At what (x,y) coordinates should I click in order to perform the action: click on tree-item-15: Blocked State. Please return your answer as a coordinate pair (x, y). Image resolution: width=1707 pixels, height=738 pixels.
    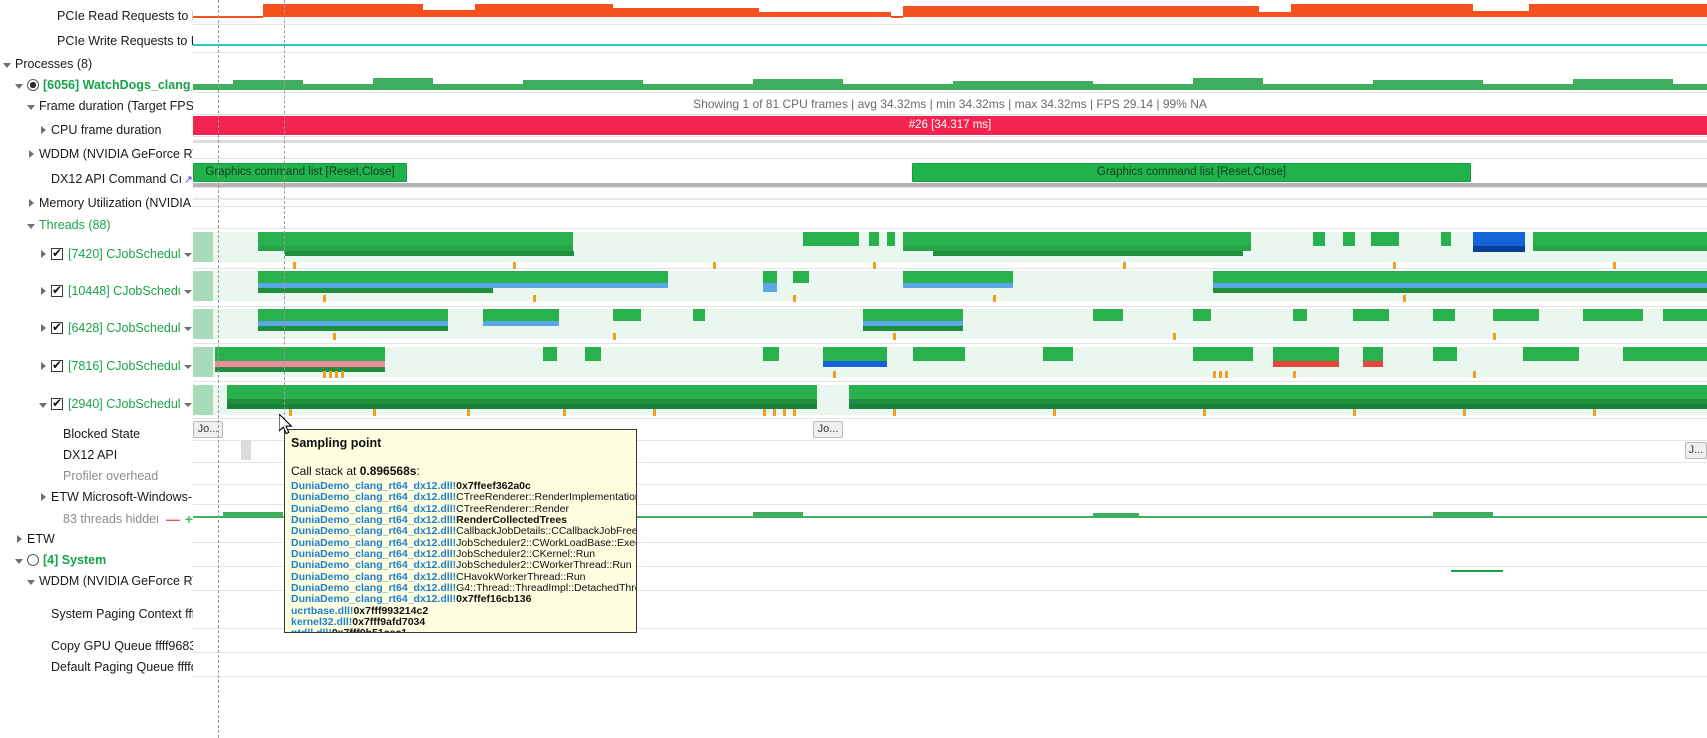
    Looking at the image, I should click on (96, 434).